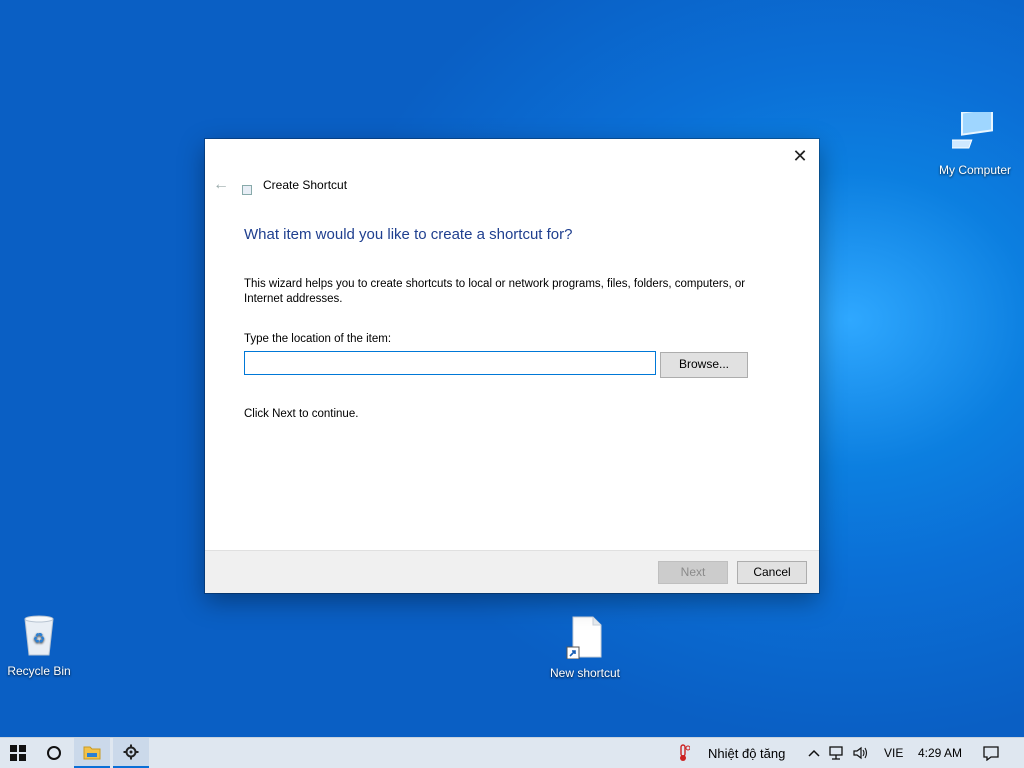 This screenshot has width=1024, height=768. Describe the element at coordinates (975, 170) in the screenshot. I see `desktop-icon-label: My Computer` at that location.